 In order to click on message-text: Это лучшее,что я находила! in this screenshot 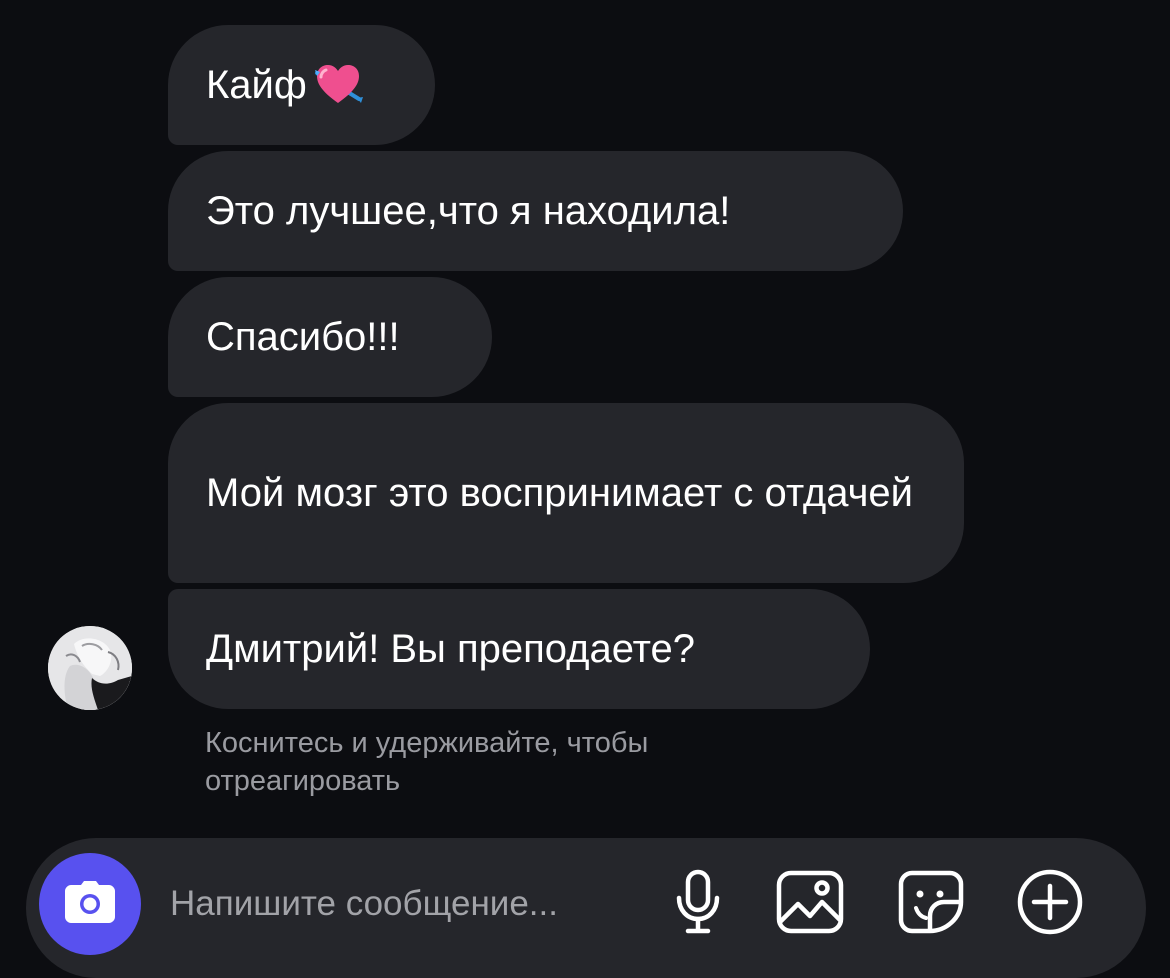, I will do `click(468, 211)`.